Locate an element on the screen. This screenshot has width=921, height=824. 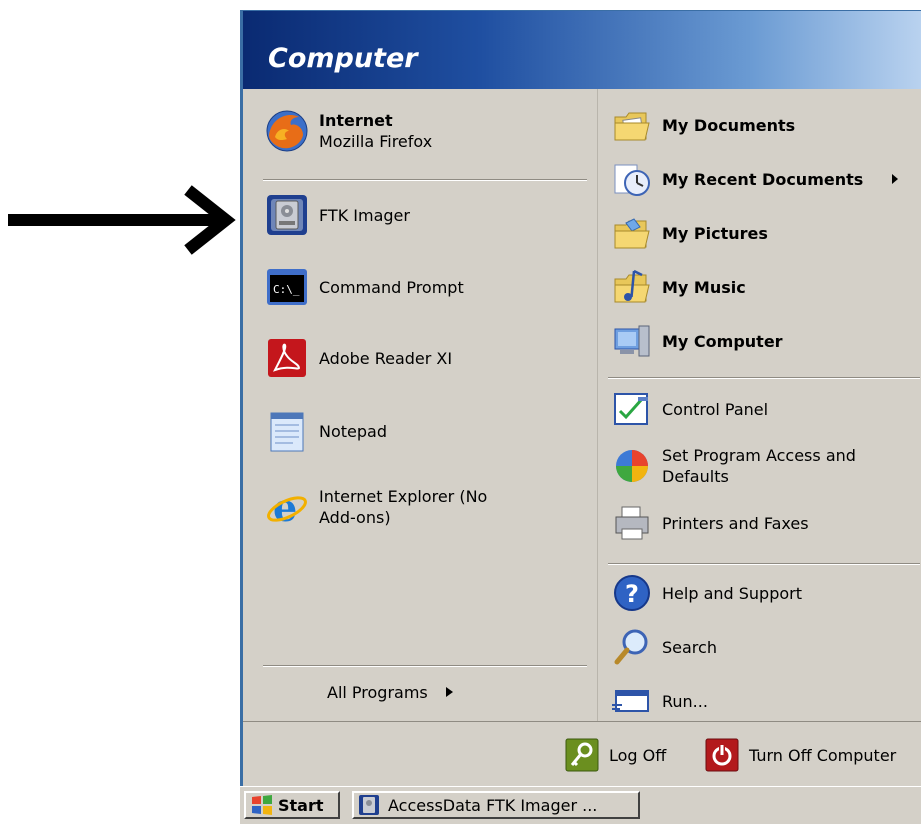
recent-item-label-line2: Add-ons) is located at coordinates (355, 517).